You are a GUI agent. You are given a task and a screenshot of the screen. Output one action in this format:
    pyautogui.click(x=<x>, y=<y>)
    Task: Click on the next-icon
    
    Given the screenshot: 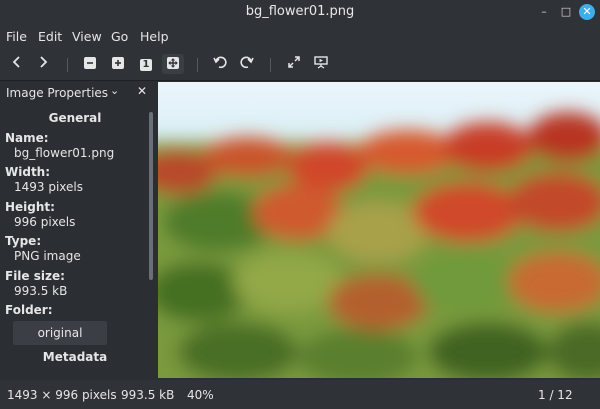 What is the action you would take?
    pyautogui.click(x=43, y=64)
    